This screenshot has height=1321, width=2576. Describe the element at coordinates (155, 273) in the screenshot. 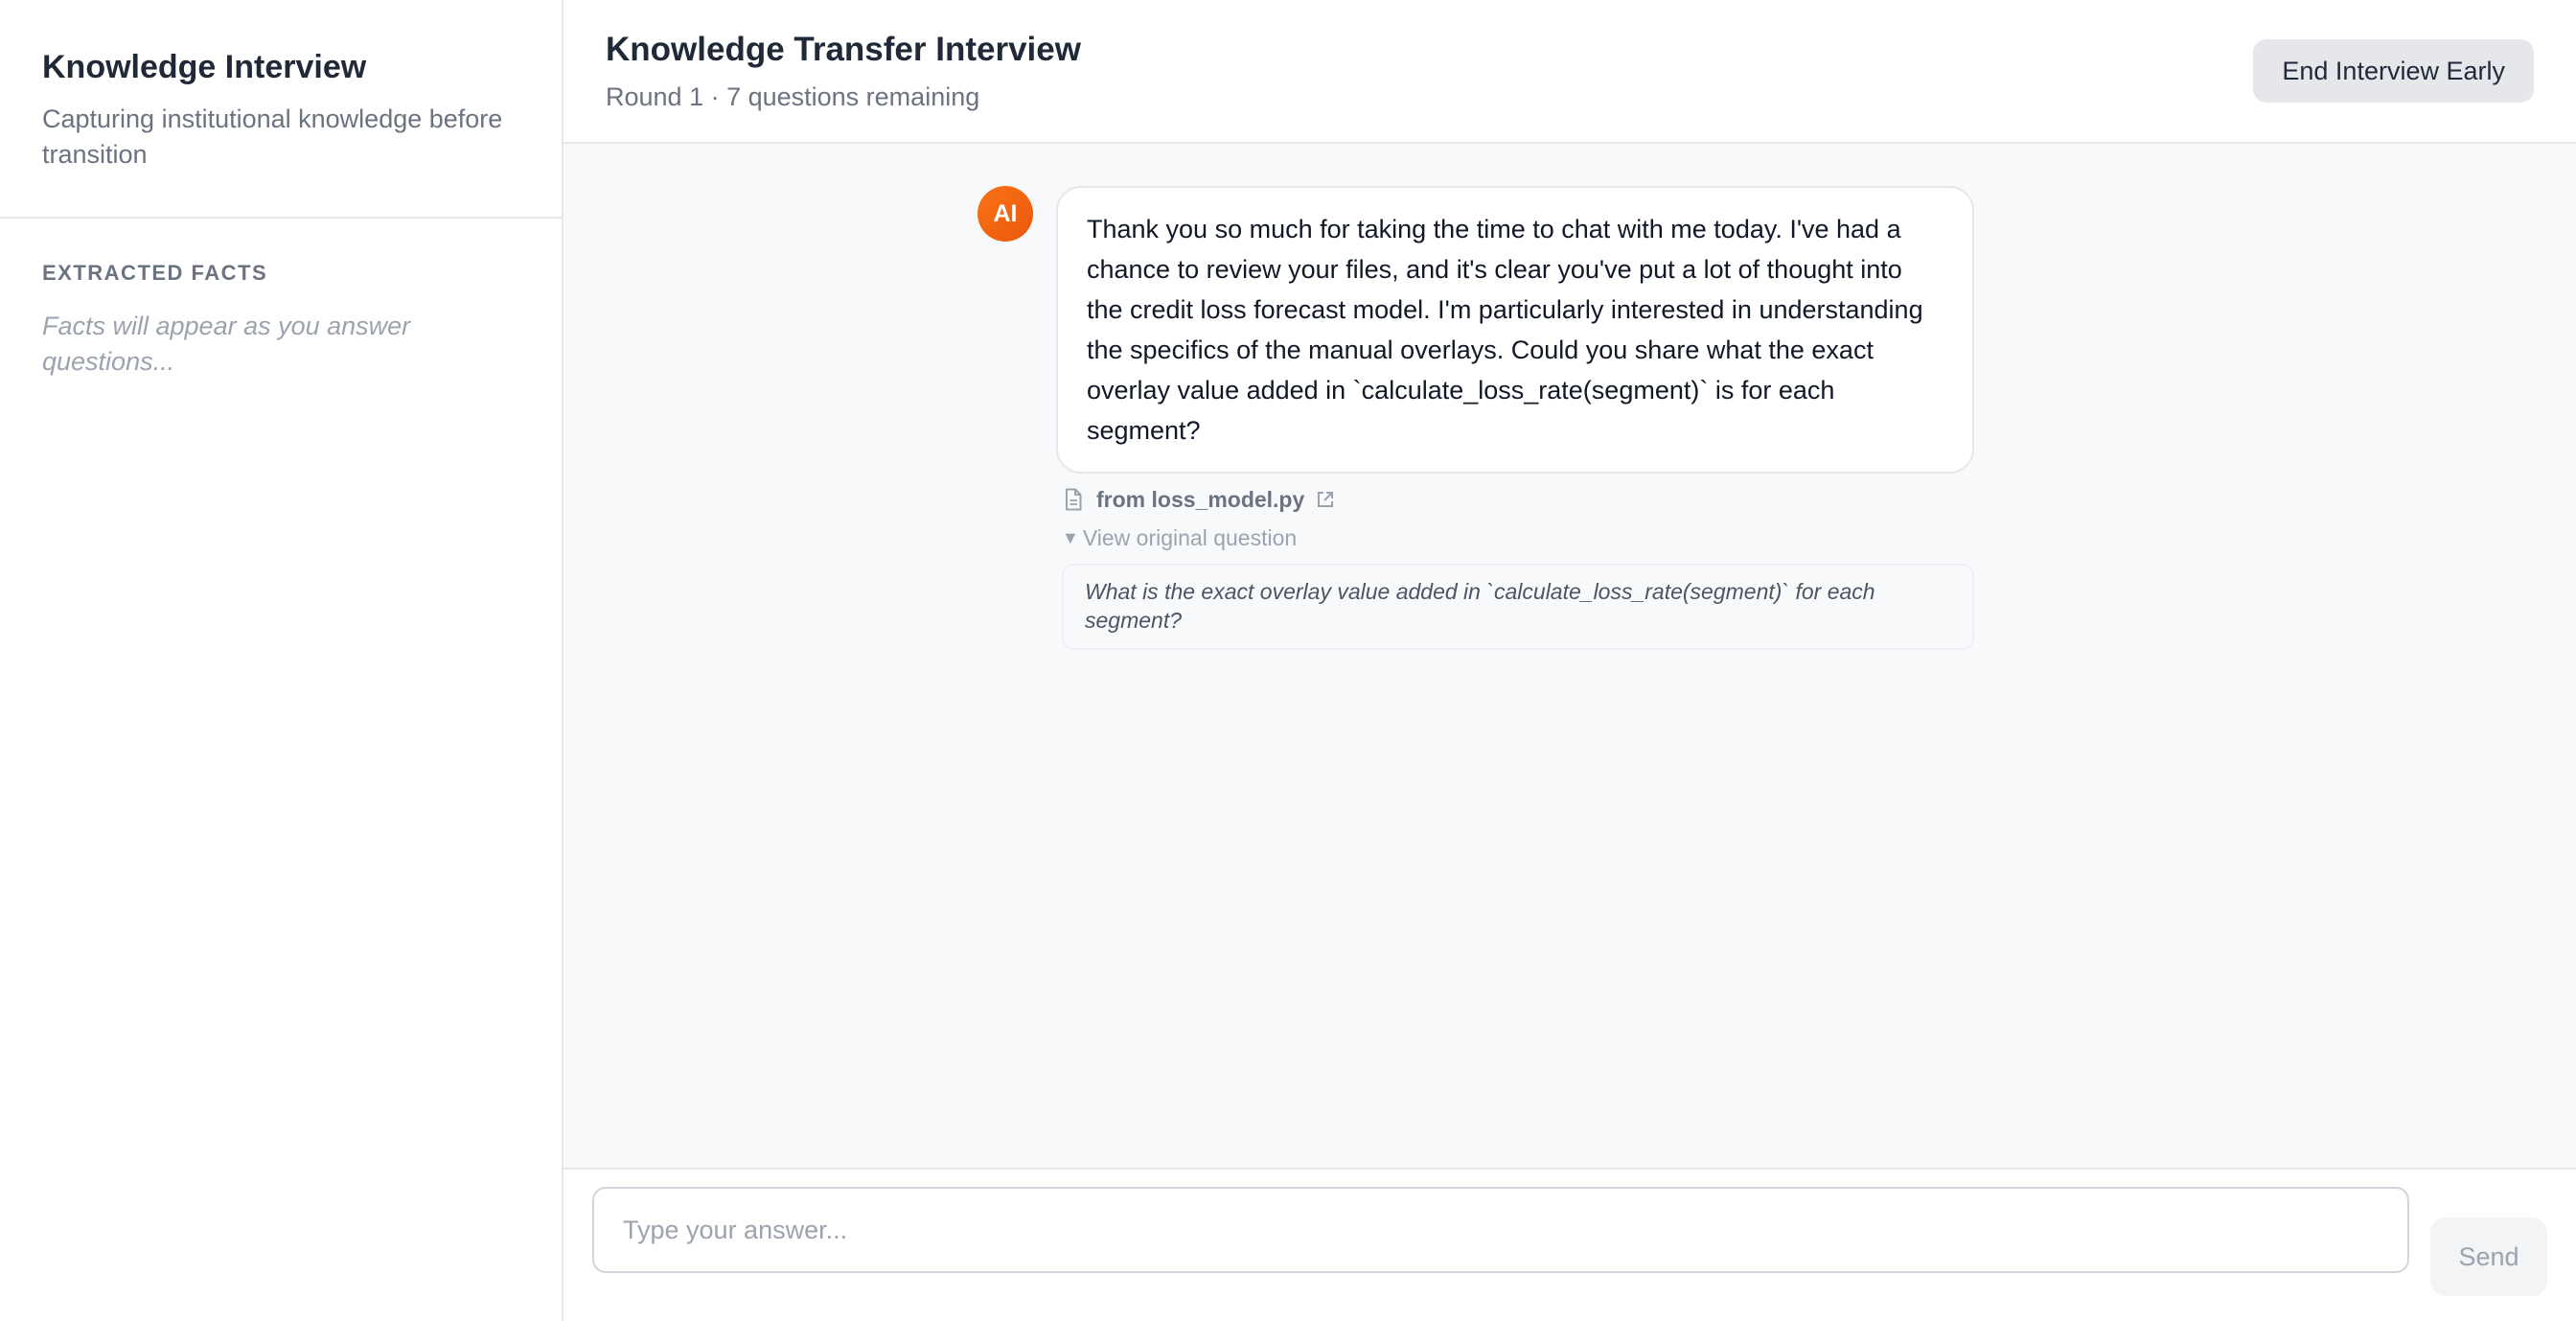

I see `extracted-facts-heading: EXTRACTED FACTS` at that location.